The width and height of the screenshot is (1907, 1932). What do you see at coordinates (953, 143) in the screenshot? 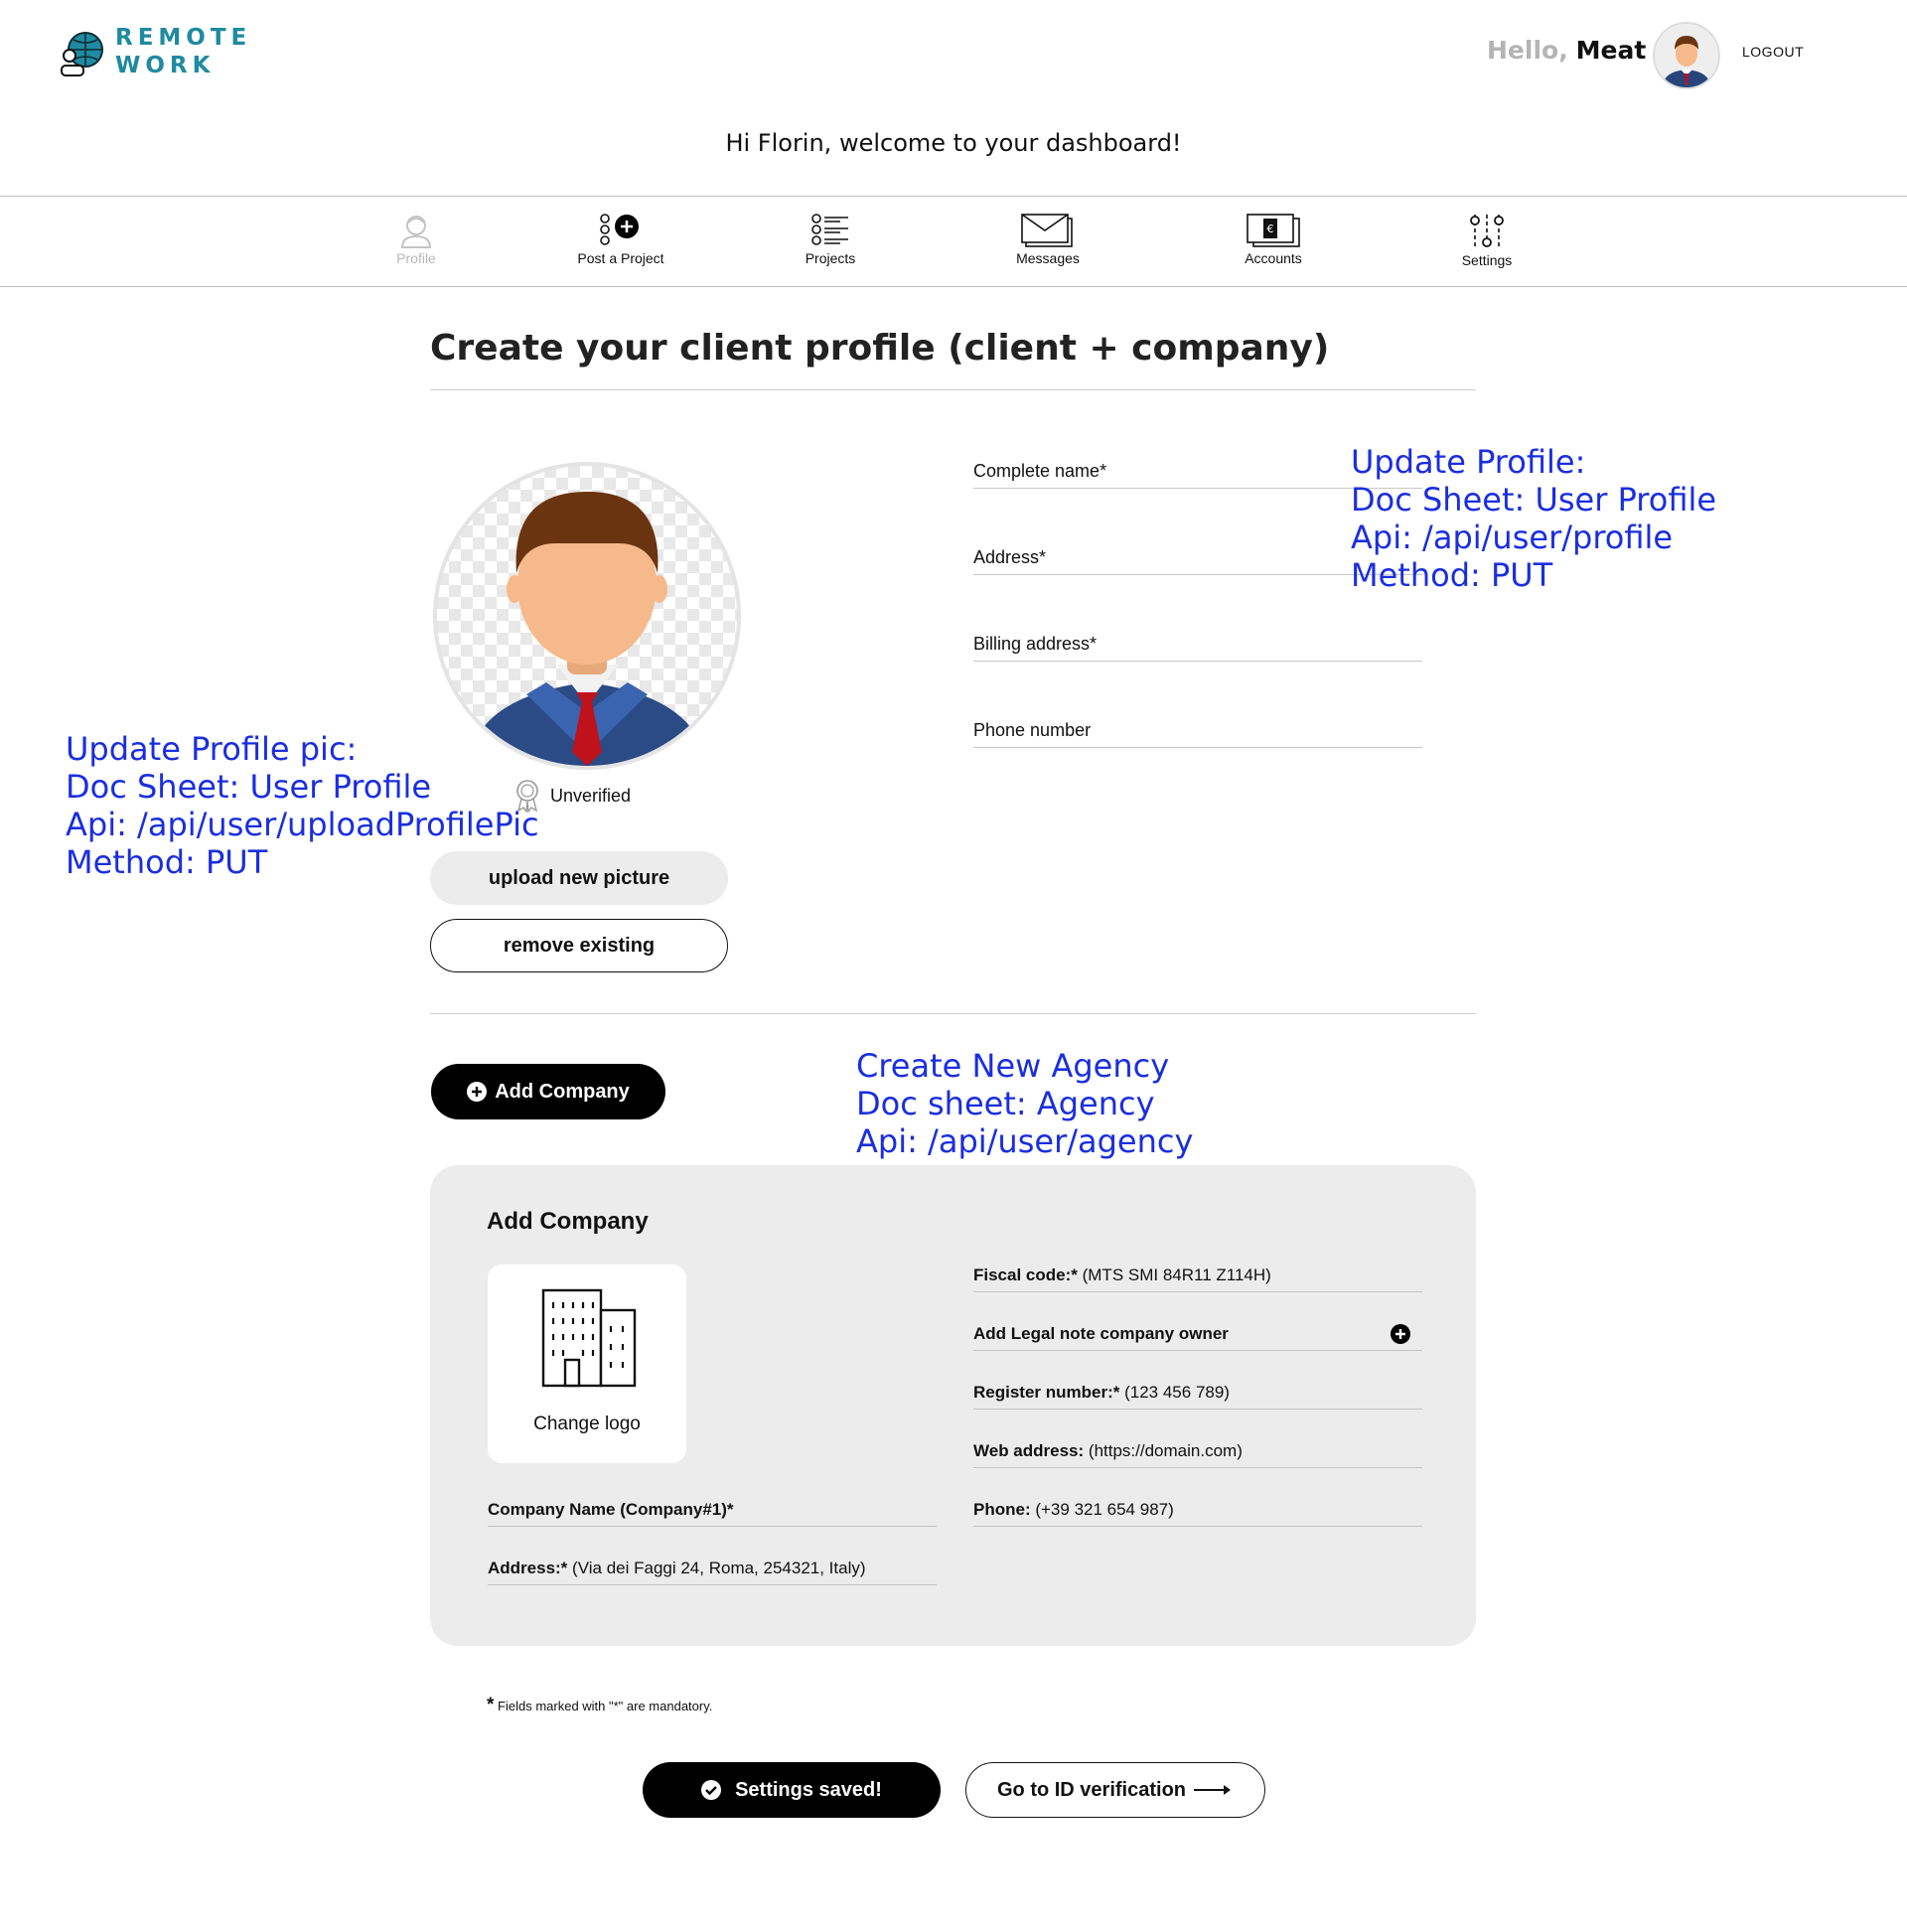
I see `welcome-message: Hi Florin, welcome to your dashboard!` at bounding box center [953, 143].